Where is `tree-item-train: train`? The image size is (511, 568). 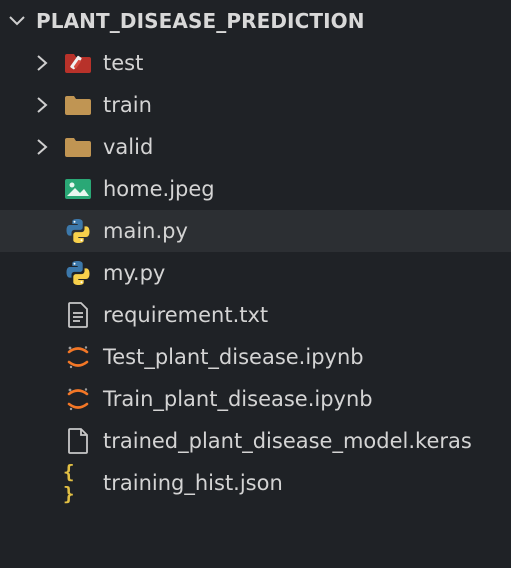 tree-item-train: train is located at coordinates (255, 105).